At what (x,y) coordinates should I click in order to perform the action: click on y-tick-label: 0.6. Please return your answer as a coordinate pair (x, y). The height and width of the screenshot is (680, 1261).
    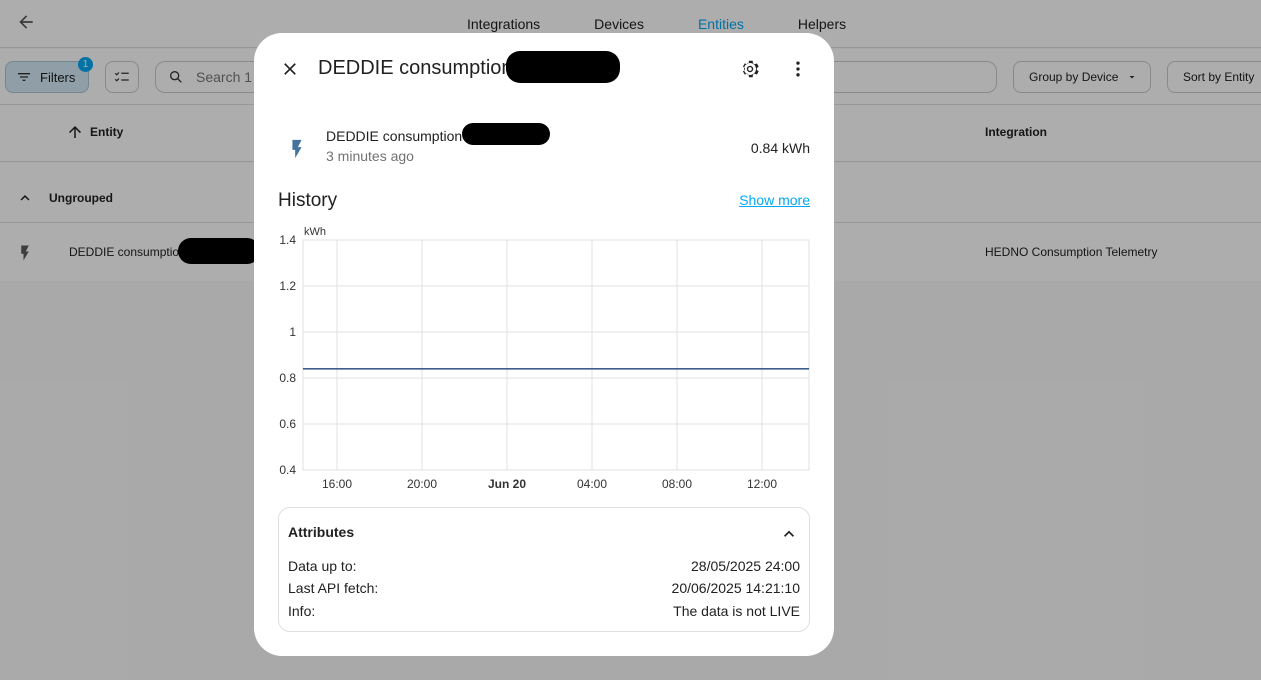
    Looking at the image, I should click on (287, 424).